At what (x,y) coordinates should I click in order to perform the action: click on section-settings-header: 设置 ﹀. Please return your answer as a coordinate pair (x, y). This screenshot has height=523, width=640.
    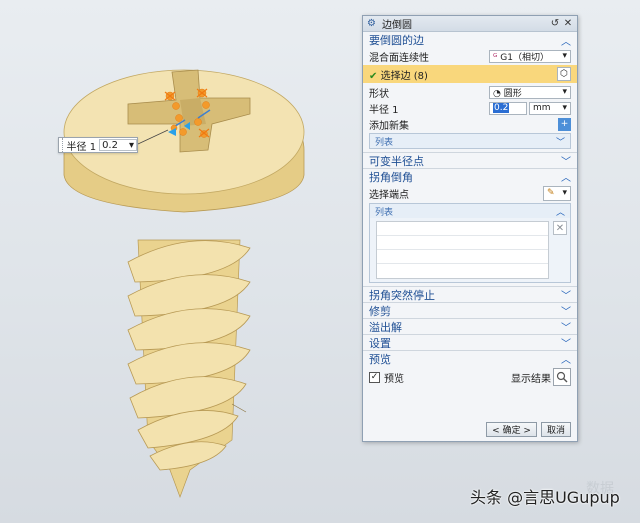
    Looking at the image, I should click on (470, 342).